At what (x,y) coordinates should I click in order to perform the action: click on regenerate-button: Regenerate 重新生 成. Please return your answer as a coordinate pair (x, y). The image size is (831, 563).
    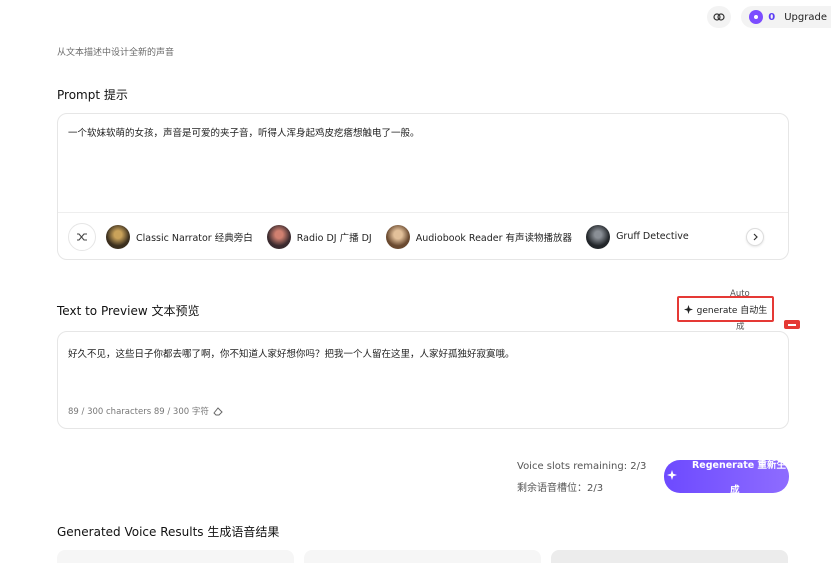
    Looking at the image, I should click on (726, 478).